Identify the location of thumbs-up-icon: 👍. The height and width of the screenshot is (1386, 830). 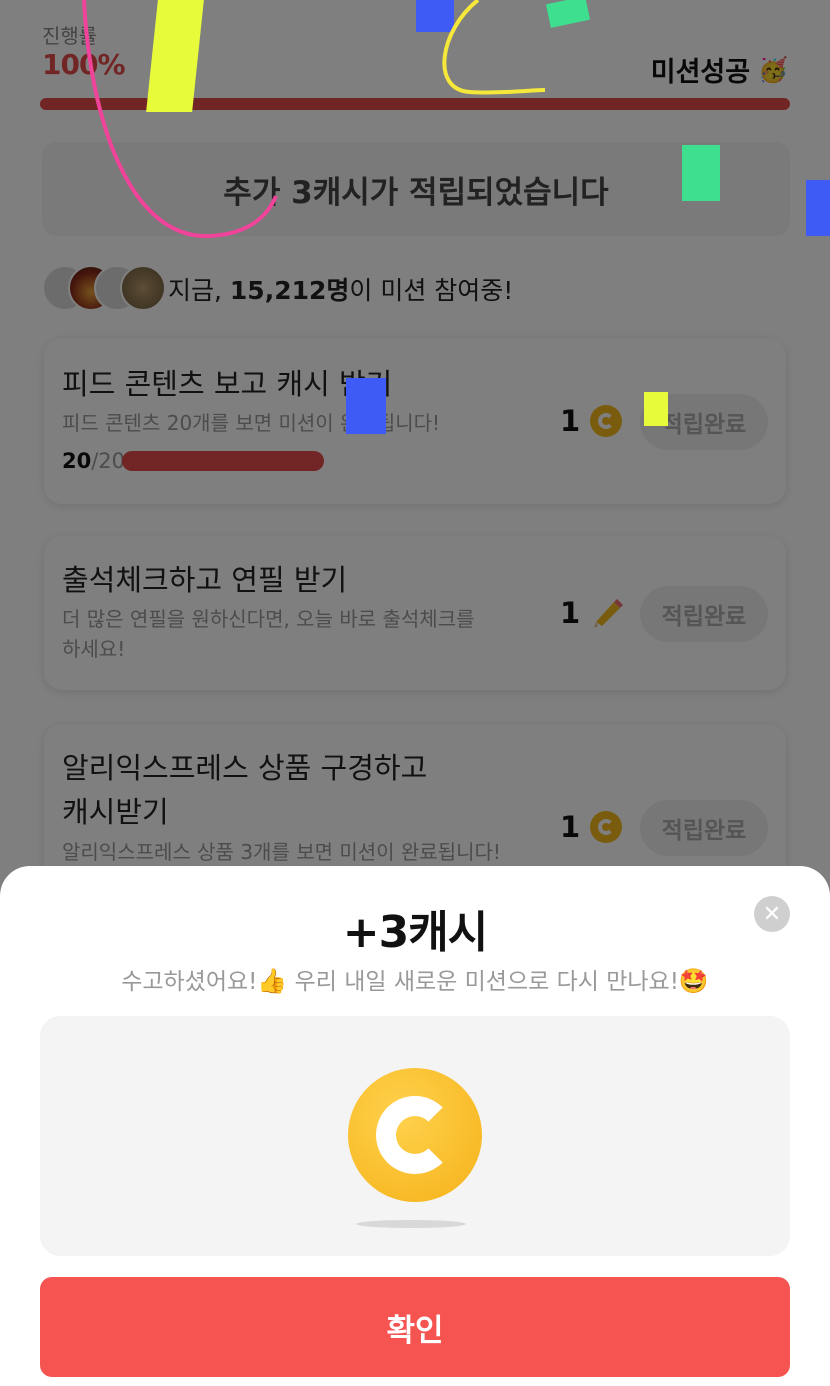
(272, 981).